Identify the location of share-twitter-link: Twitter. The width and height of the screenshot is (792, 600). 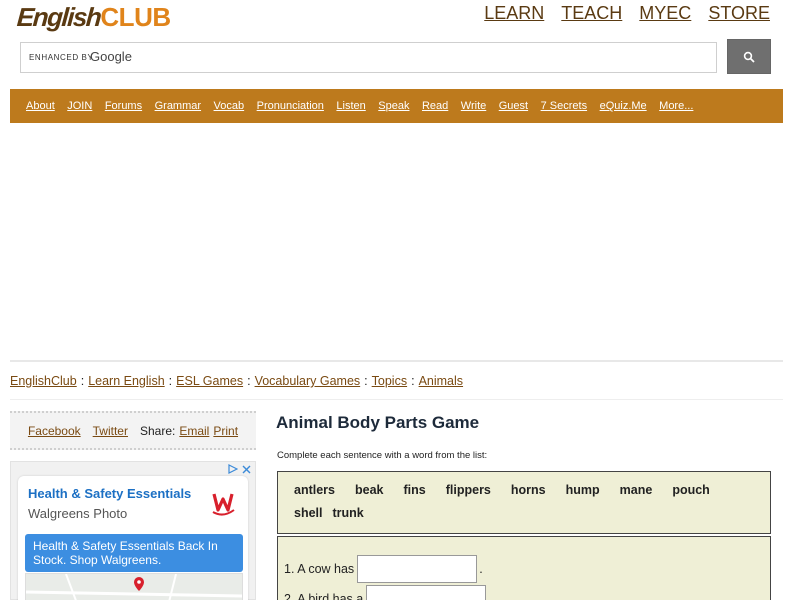
(110, 431).